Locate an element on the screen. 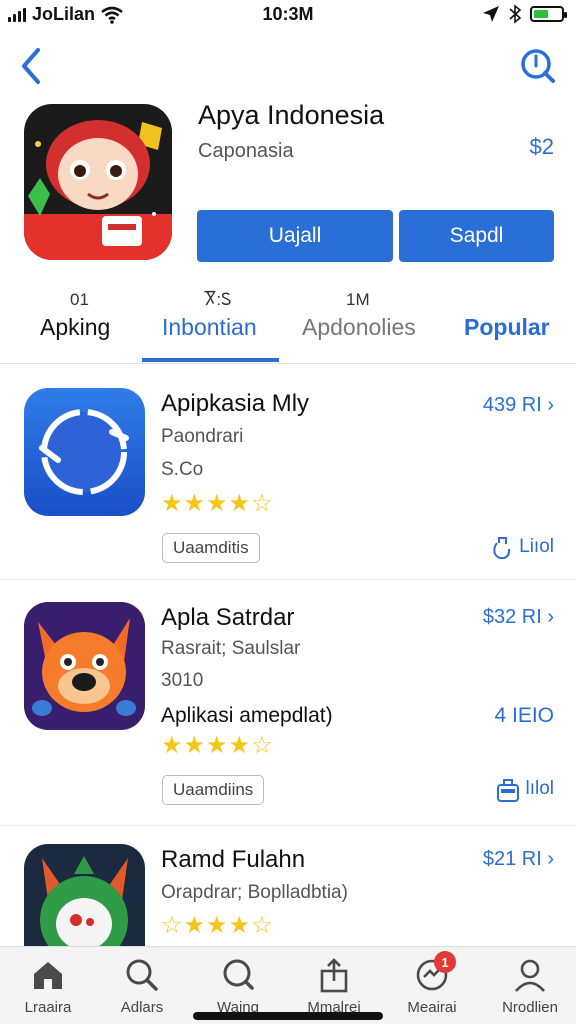 This screenshot has width=576, height=1024. tab-count: Ⴟ:Ꮪ is located at coordinates (218, 299).